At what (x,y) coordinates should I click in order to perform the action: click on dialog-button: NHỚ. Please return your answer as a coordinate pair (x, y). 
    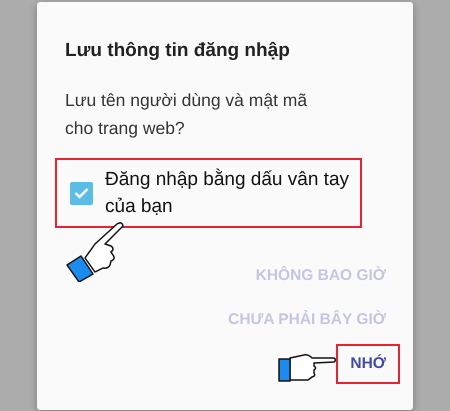
    Looking at the image, I should click on (368, 364).